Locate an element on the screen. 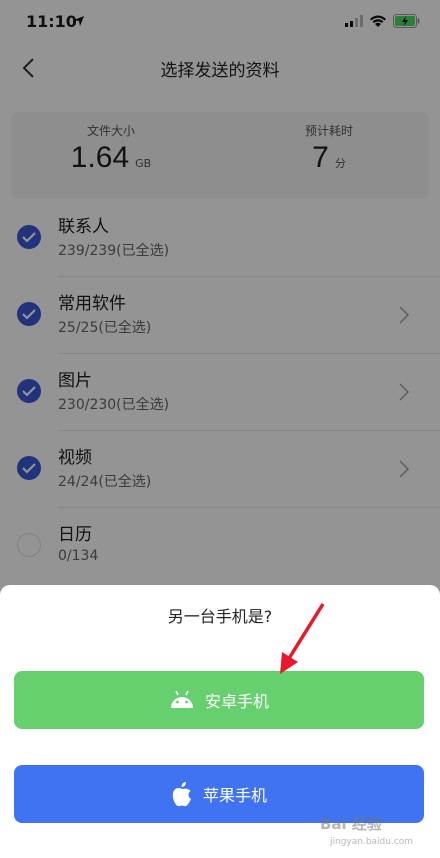 The height and width of the screenshot is (858, 440). watermark-sub: jingyan.baidu.com is located at coordinates (372, 842).